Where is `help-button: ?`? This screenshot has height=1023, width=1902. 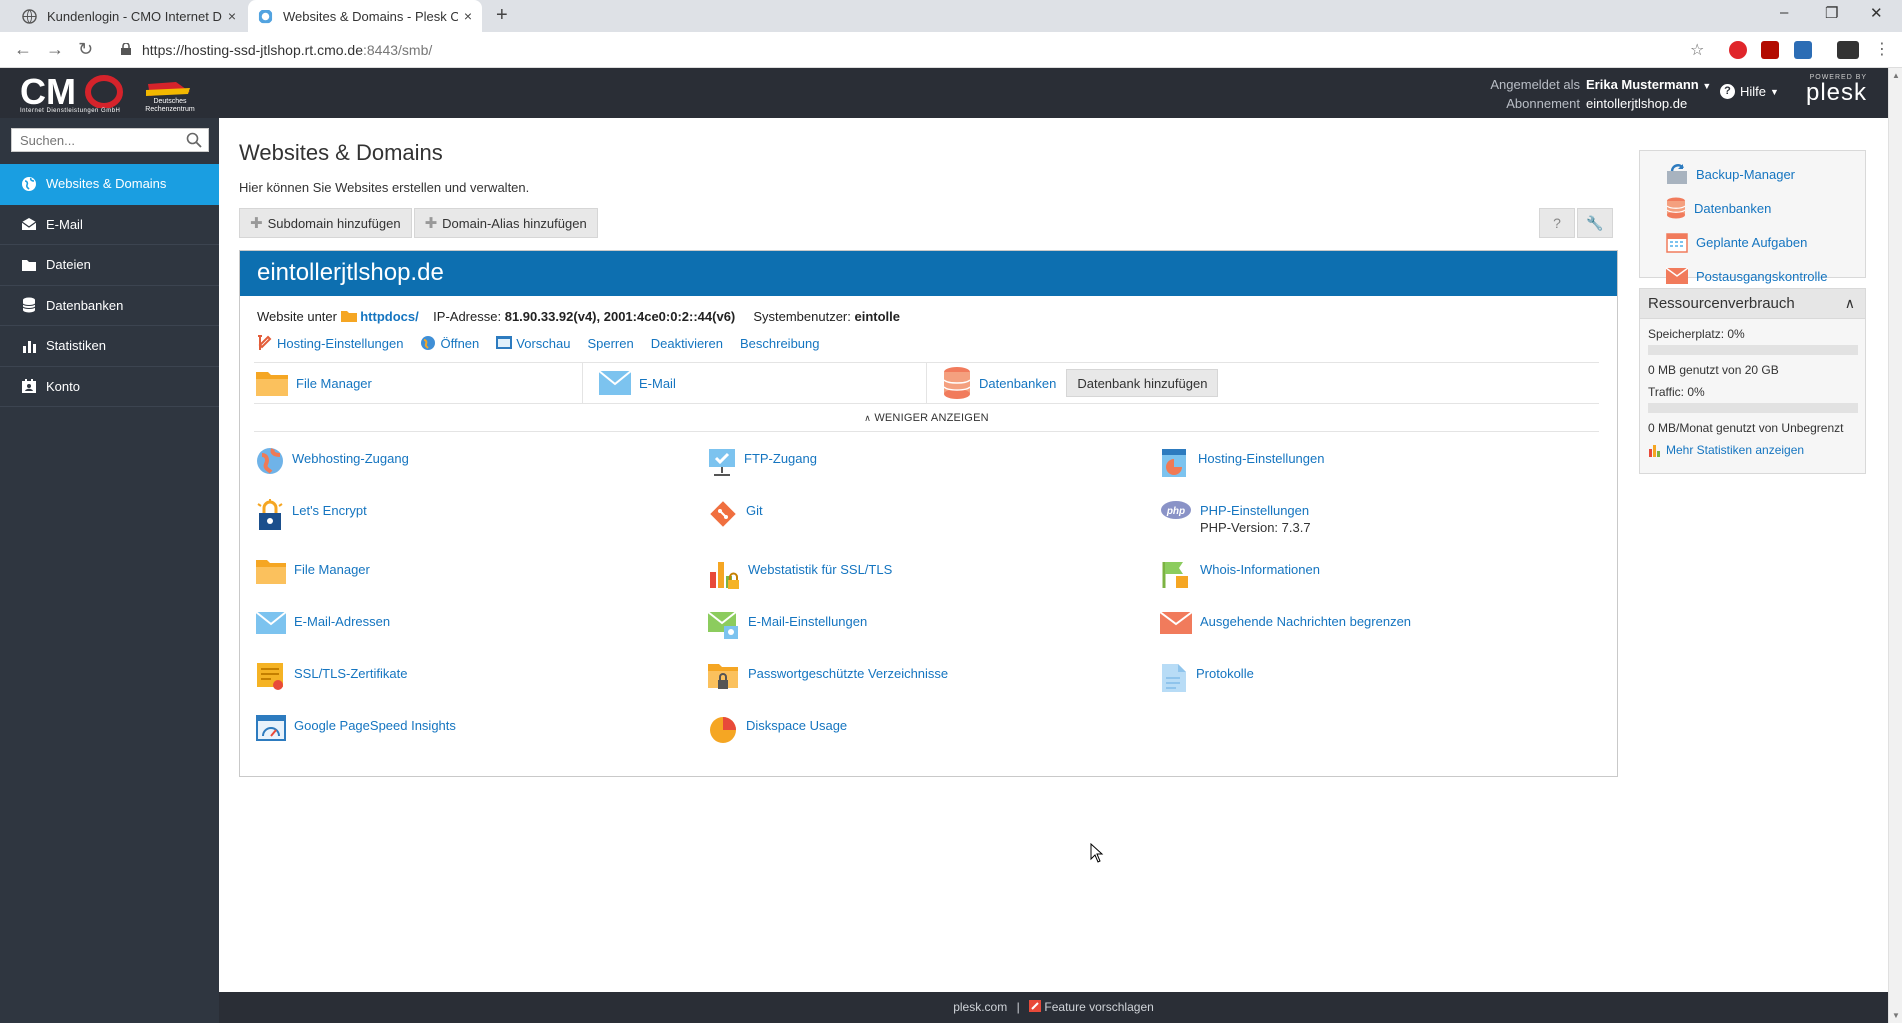
help-button: ? is located at coordinates (1557, 223).